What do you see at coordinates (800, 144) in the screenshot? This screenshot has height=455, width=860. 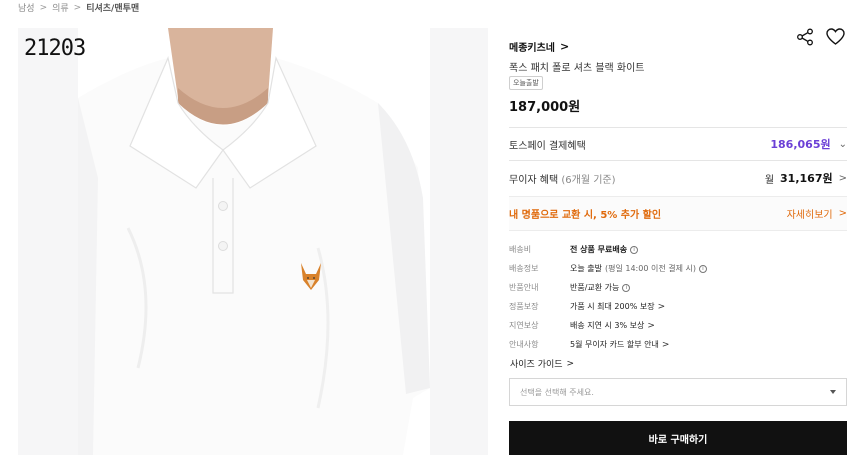 I see `toss-price: 186,065원` at bounding box center [800, 144].